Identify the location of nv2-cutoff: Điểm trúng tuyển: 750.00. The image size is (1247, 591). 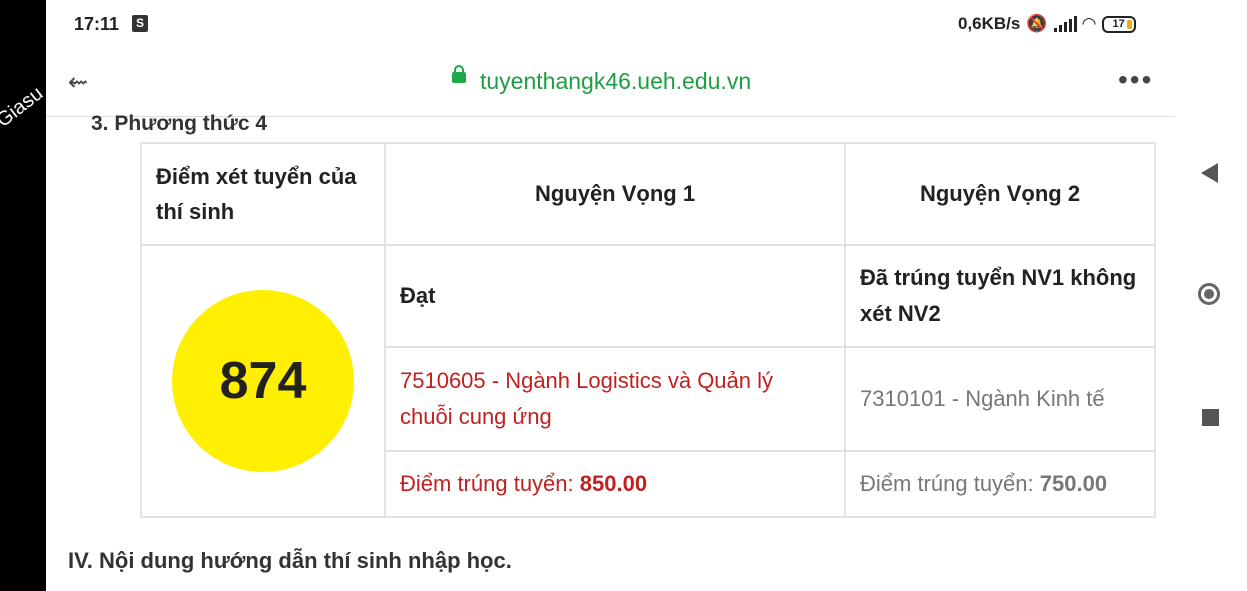
(1000, 484).